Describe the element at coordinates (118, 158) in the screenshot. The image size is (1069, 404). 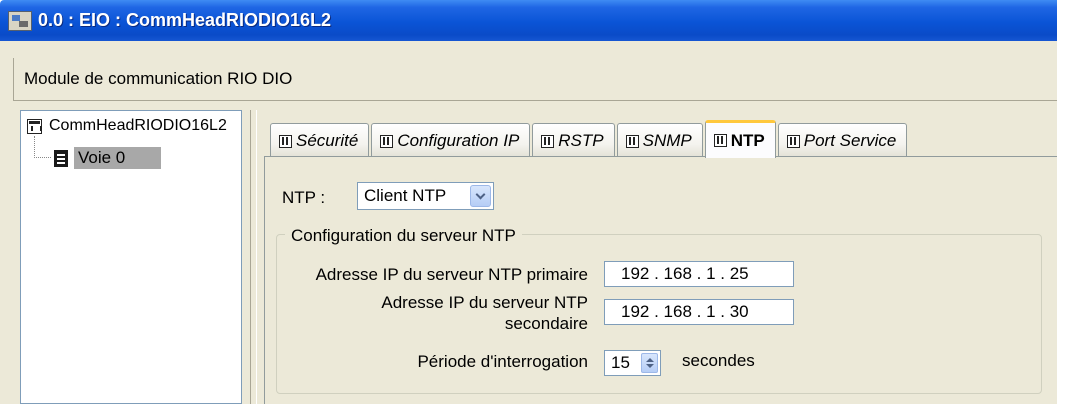
I see `tree-item-label: Voie 0` at that location.